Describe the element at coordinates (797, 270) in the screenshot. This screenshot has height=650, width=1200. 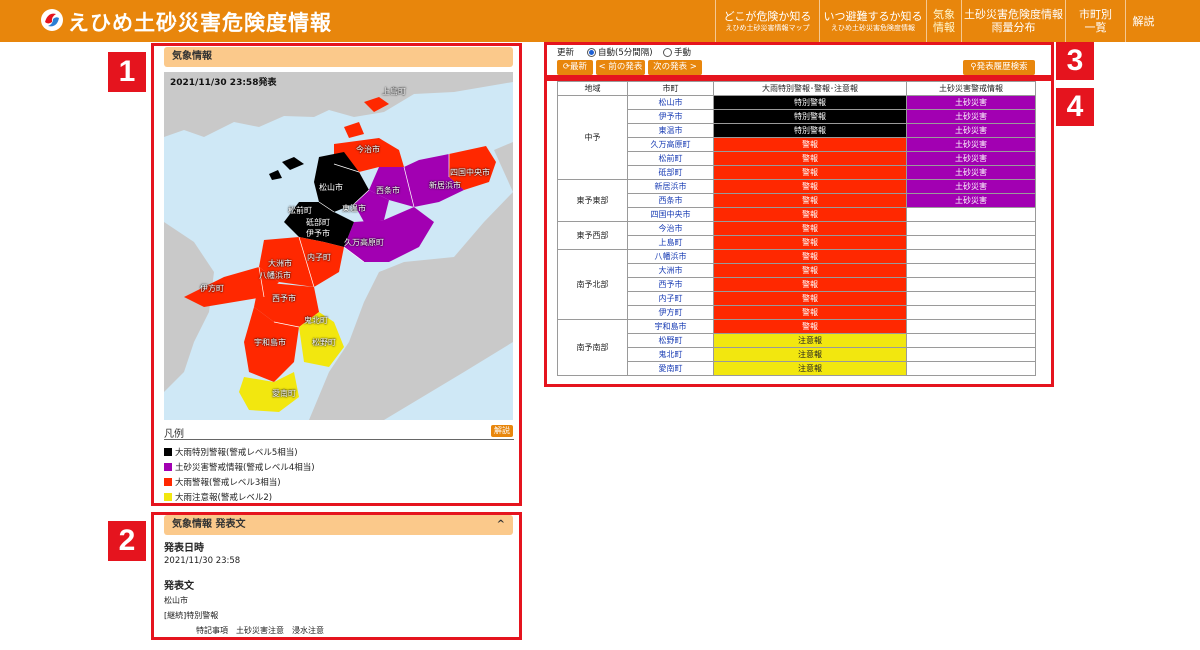
I see `table-row: 大洲市 警報` at that location.